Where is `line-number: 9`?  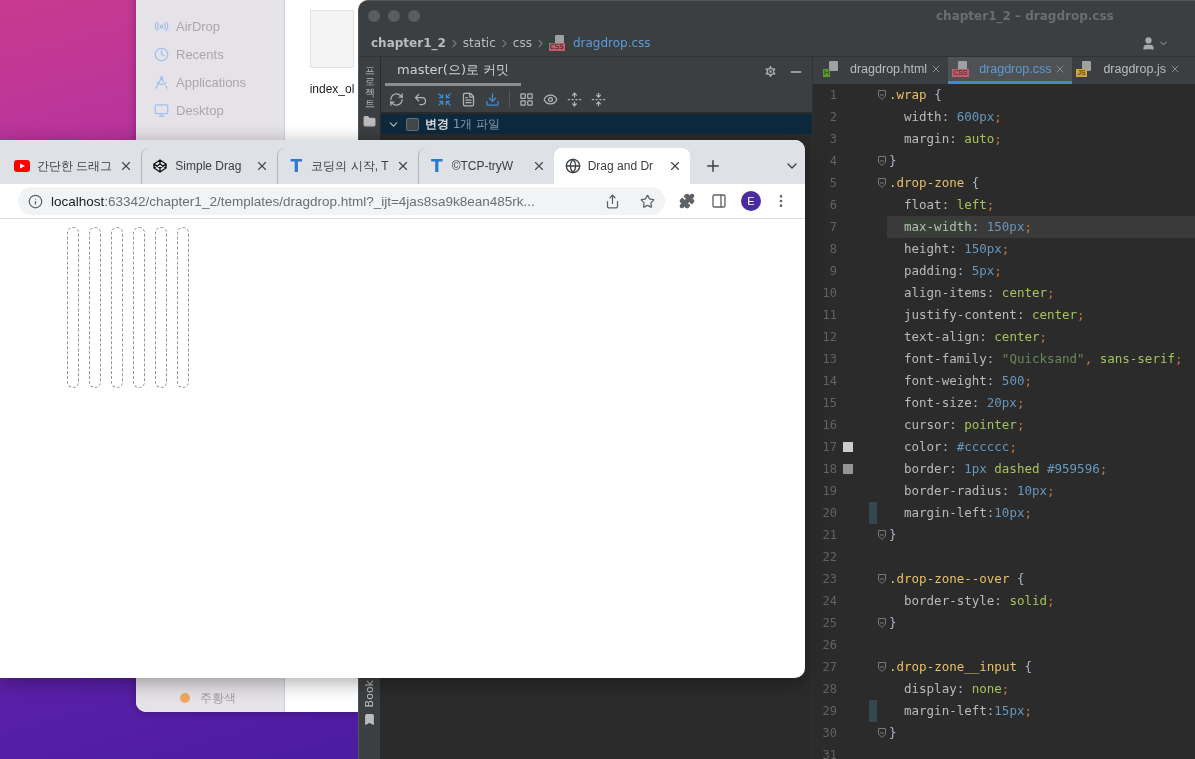
line-number: 9 is located at coordinates (832, 271).